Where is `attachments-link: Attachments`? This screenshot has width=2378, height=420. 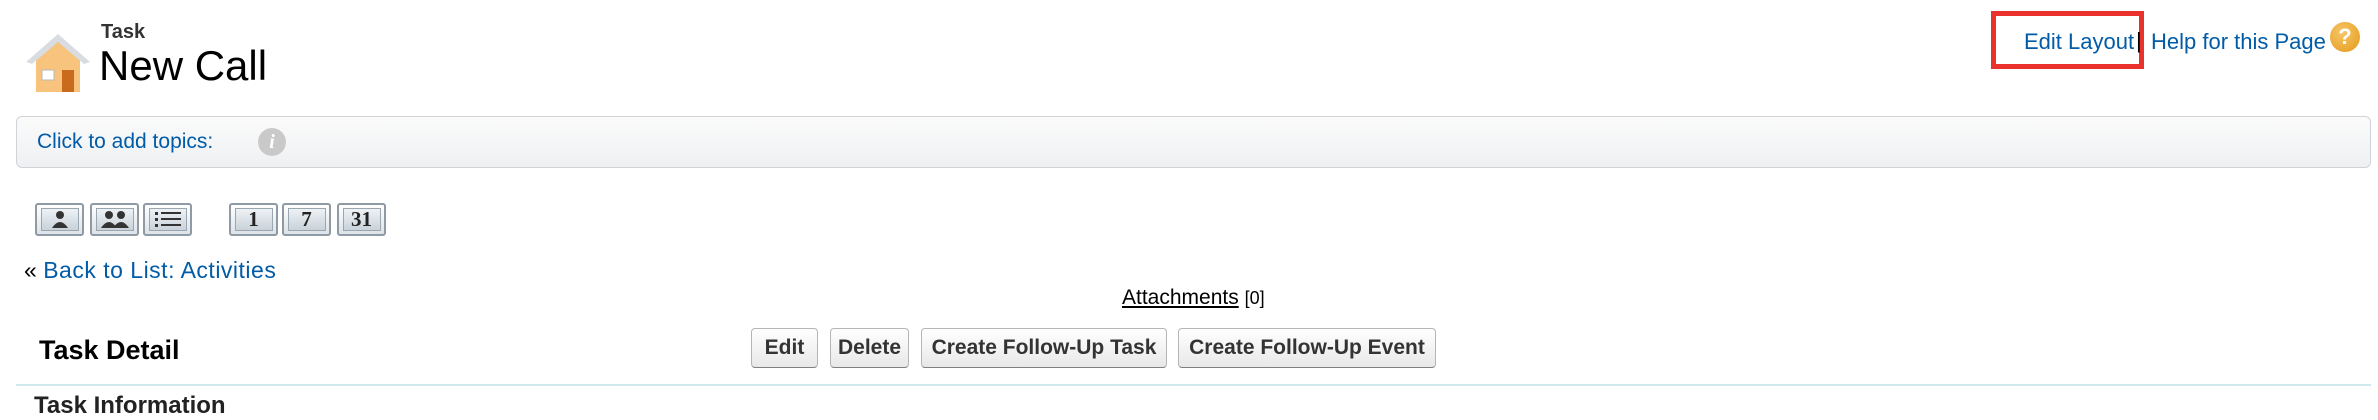
attachments-link: Attachments is located at coordinates (1180, 297).